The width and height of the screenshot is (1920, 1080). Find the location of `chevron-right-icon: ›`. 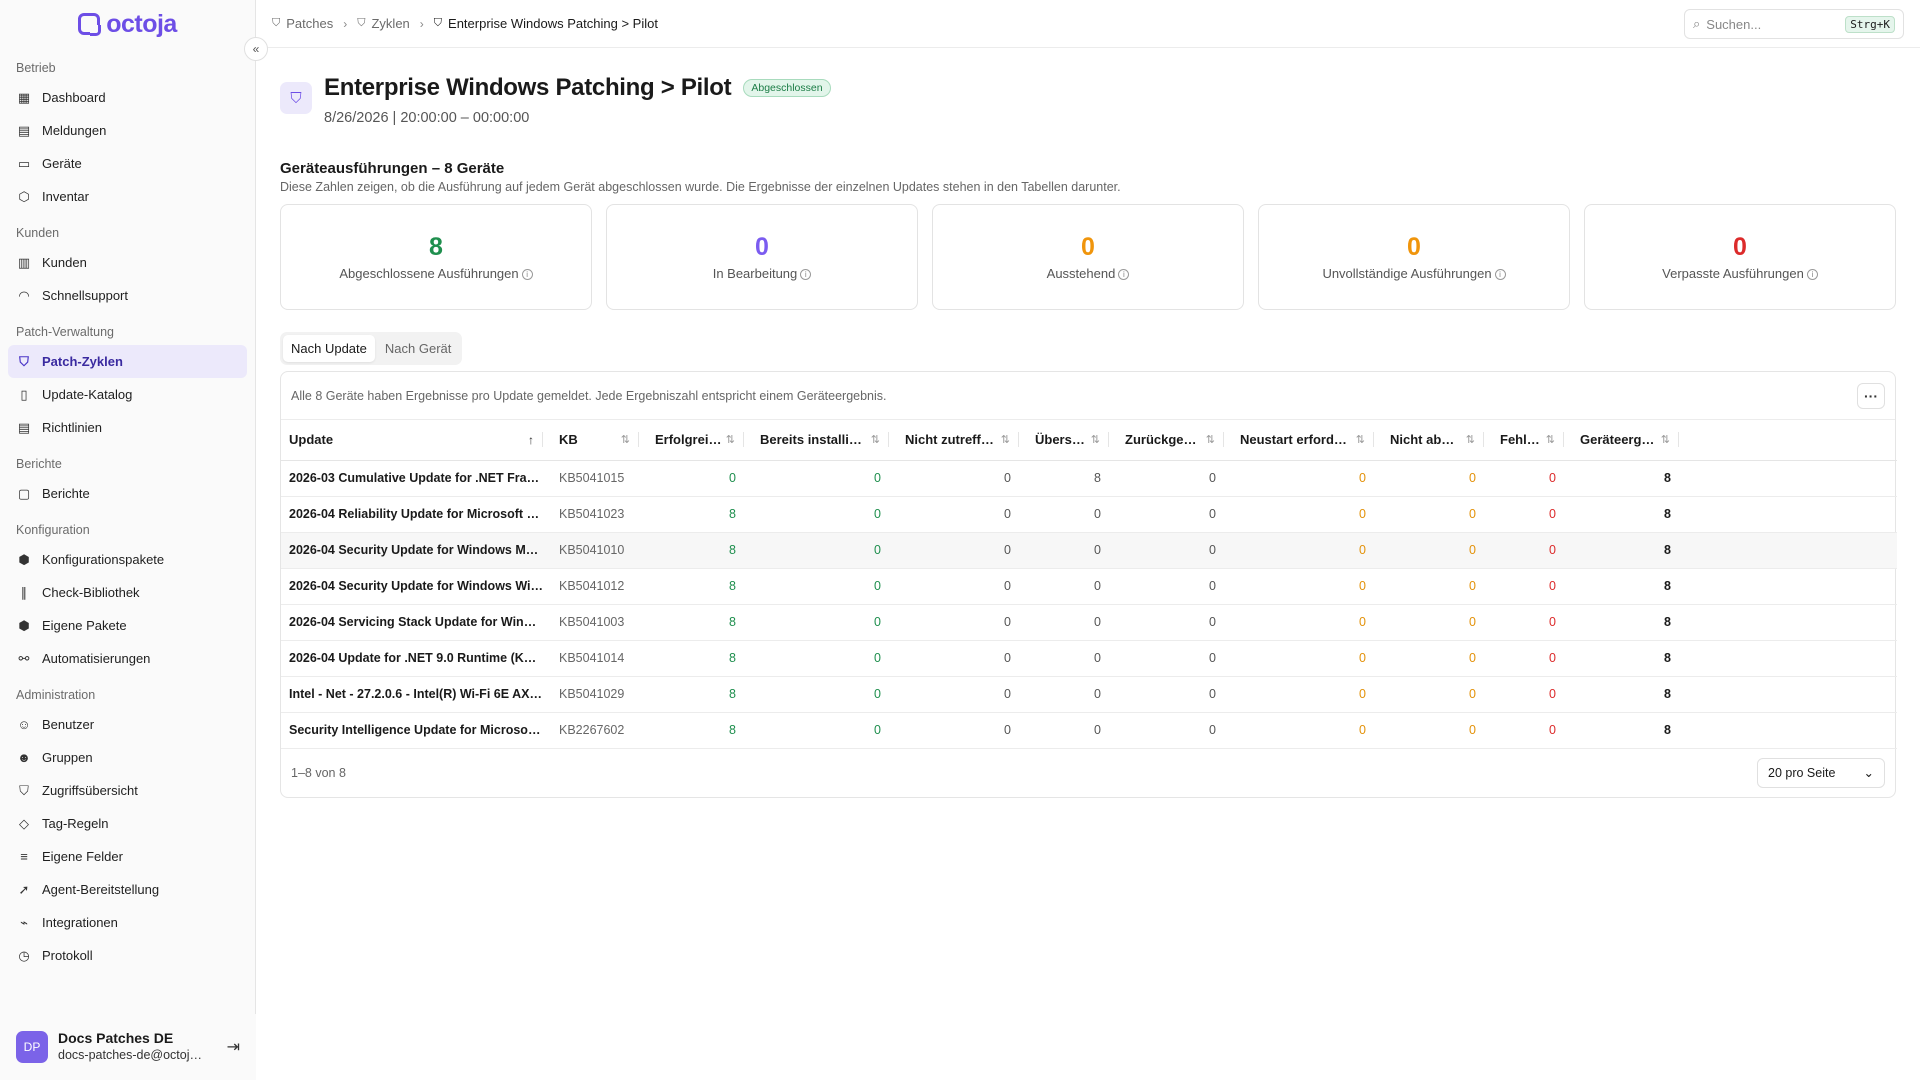

chevron-right-icon: › is located at coordinates (421, 23).